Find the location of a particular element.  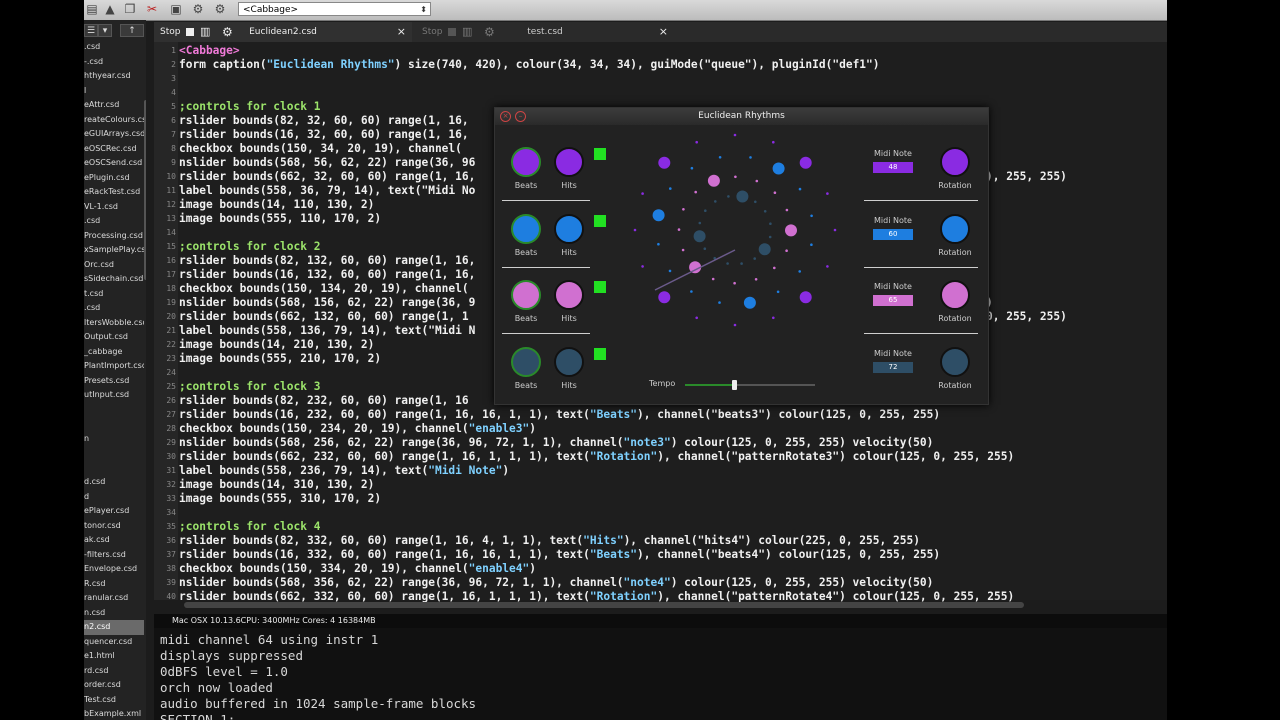

midi-note-value: 65 is located at coordinates (893, 300).